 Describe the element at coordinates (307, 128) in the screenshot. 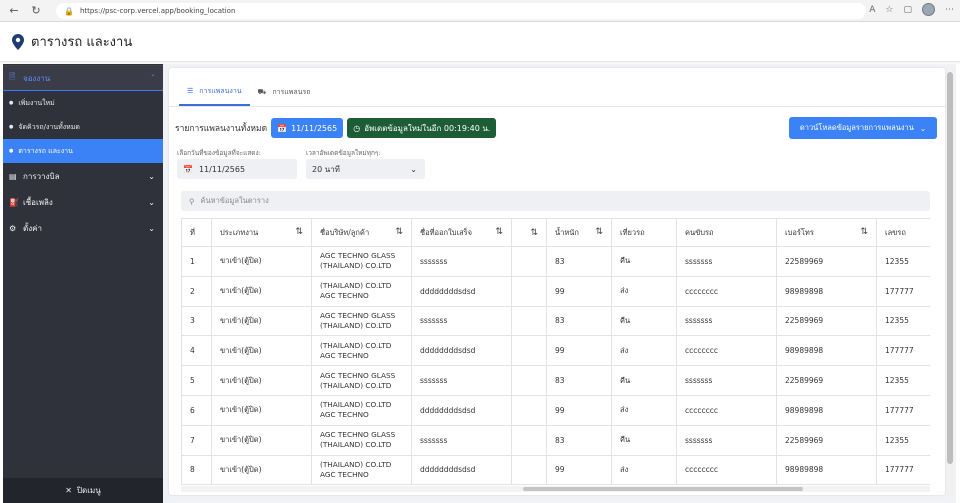

I see `date-badge: 📅 11/11/2565` at that location.